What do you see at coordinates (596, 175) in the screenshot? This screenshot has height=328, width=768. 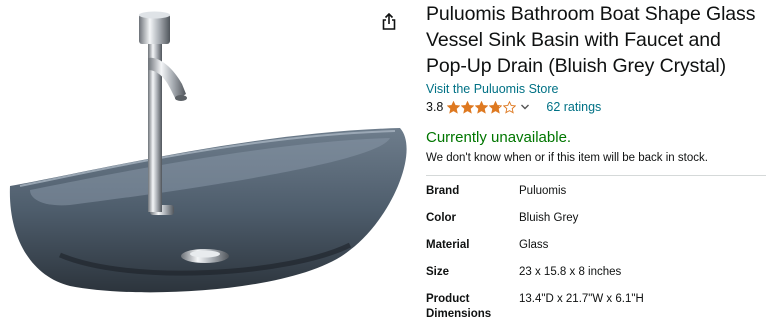 I see `divider` at bounding box center [596, 175].